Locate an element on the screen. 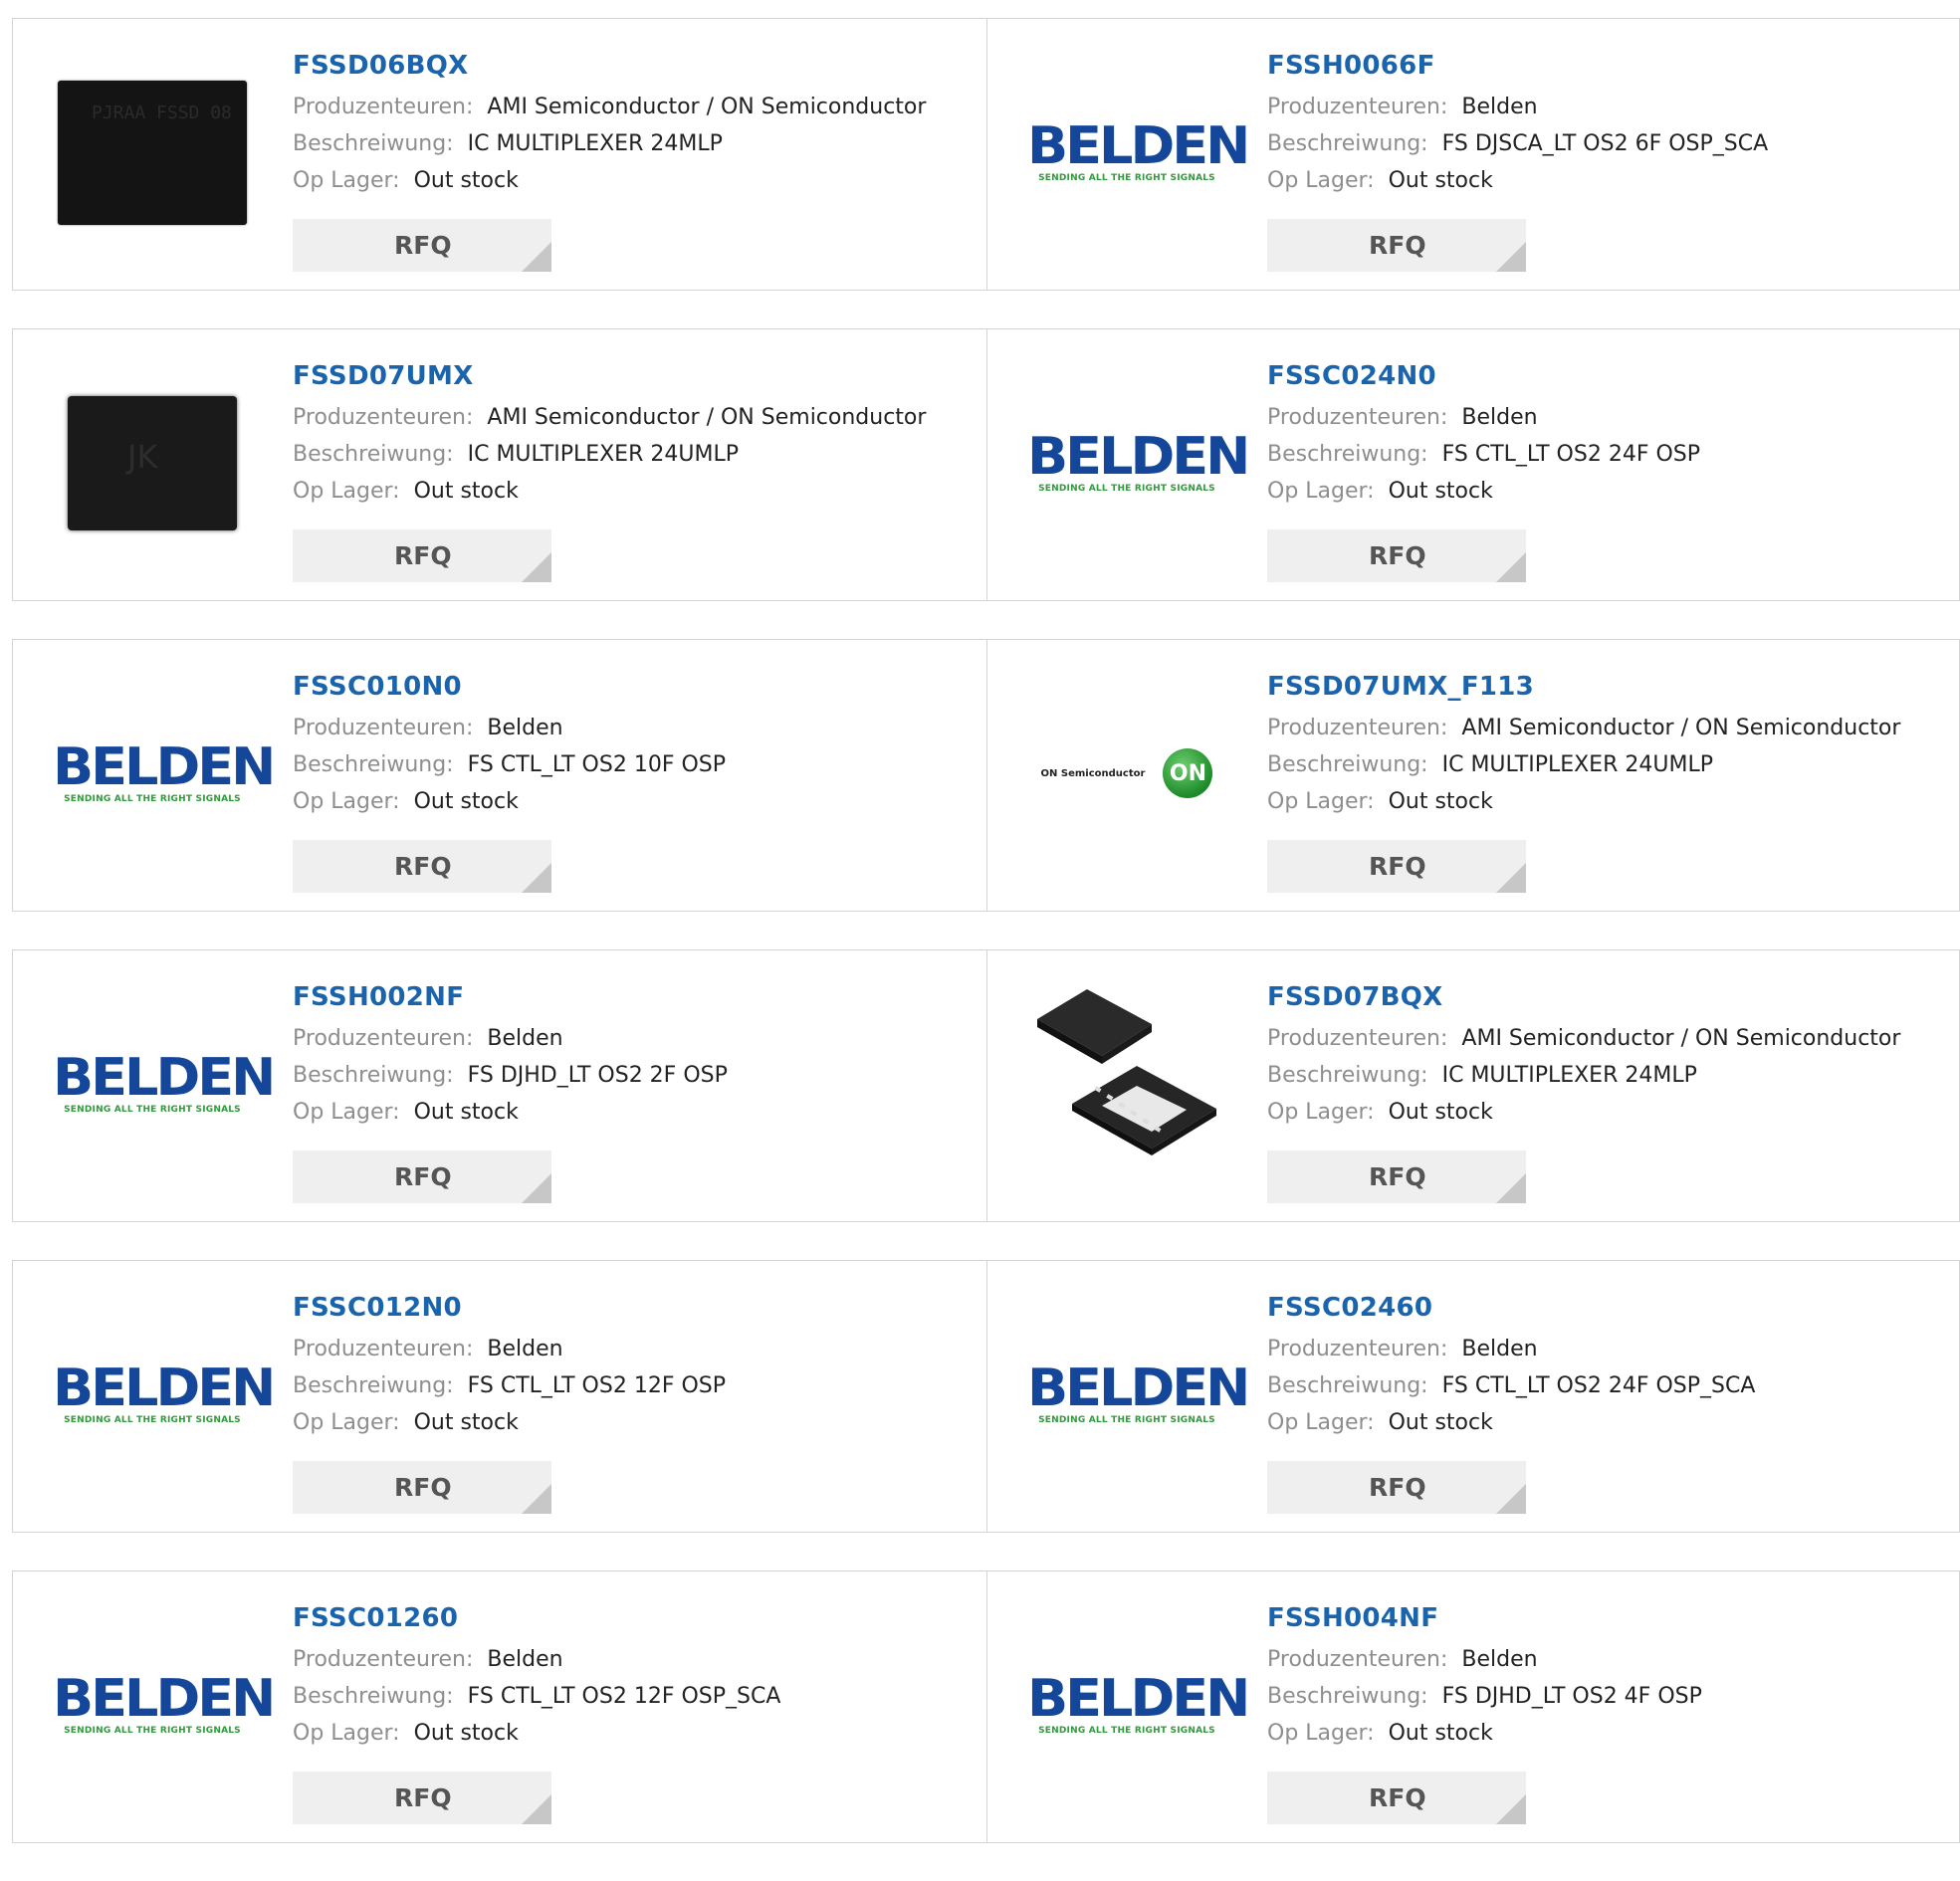 The image size is (1960, 1881). description-row: Beschreiwung: FS DJHD_LT OS2 4F OSP is located at coordinates (1484, 1696).